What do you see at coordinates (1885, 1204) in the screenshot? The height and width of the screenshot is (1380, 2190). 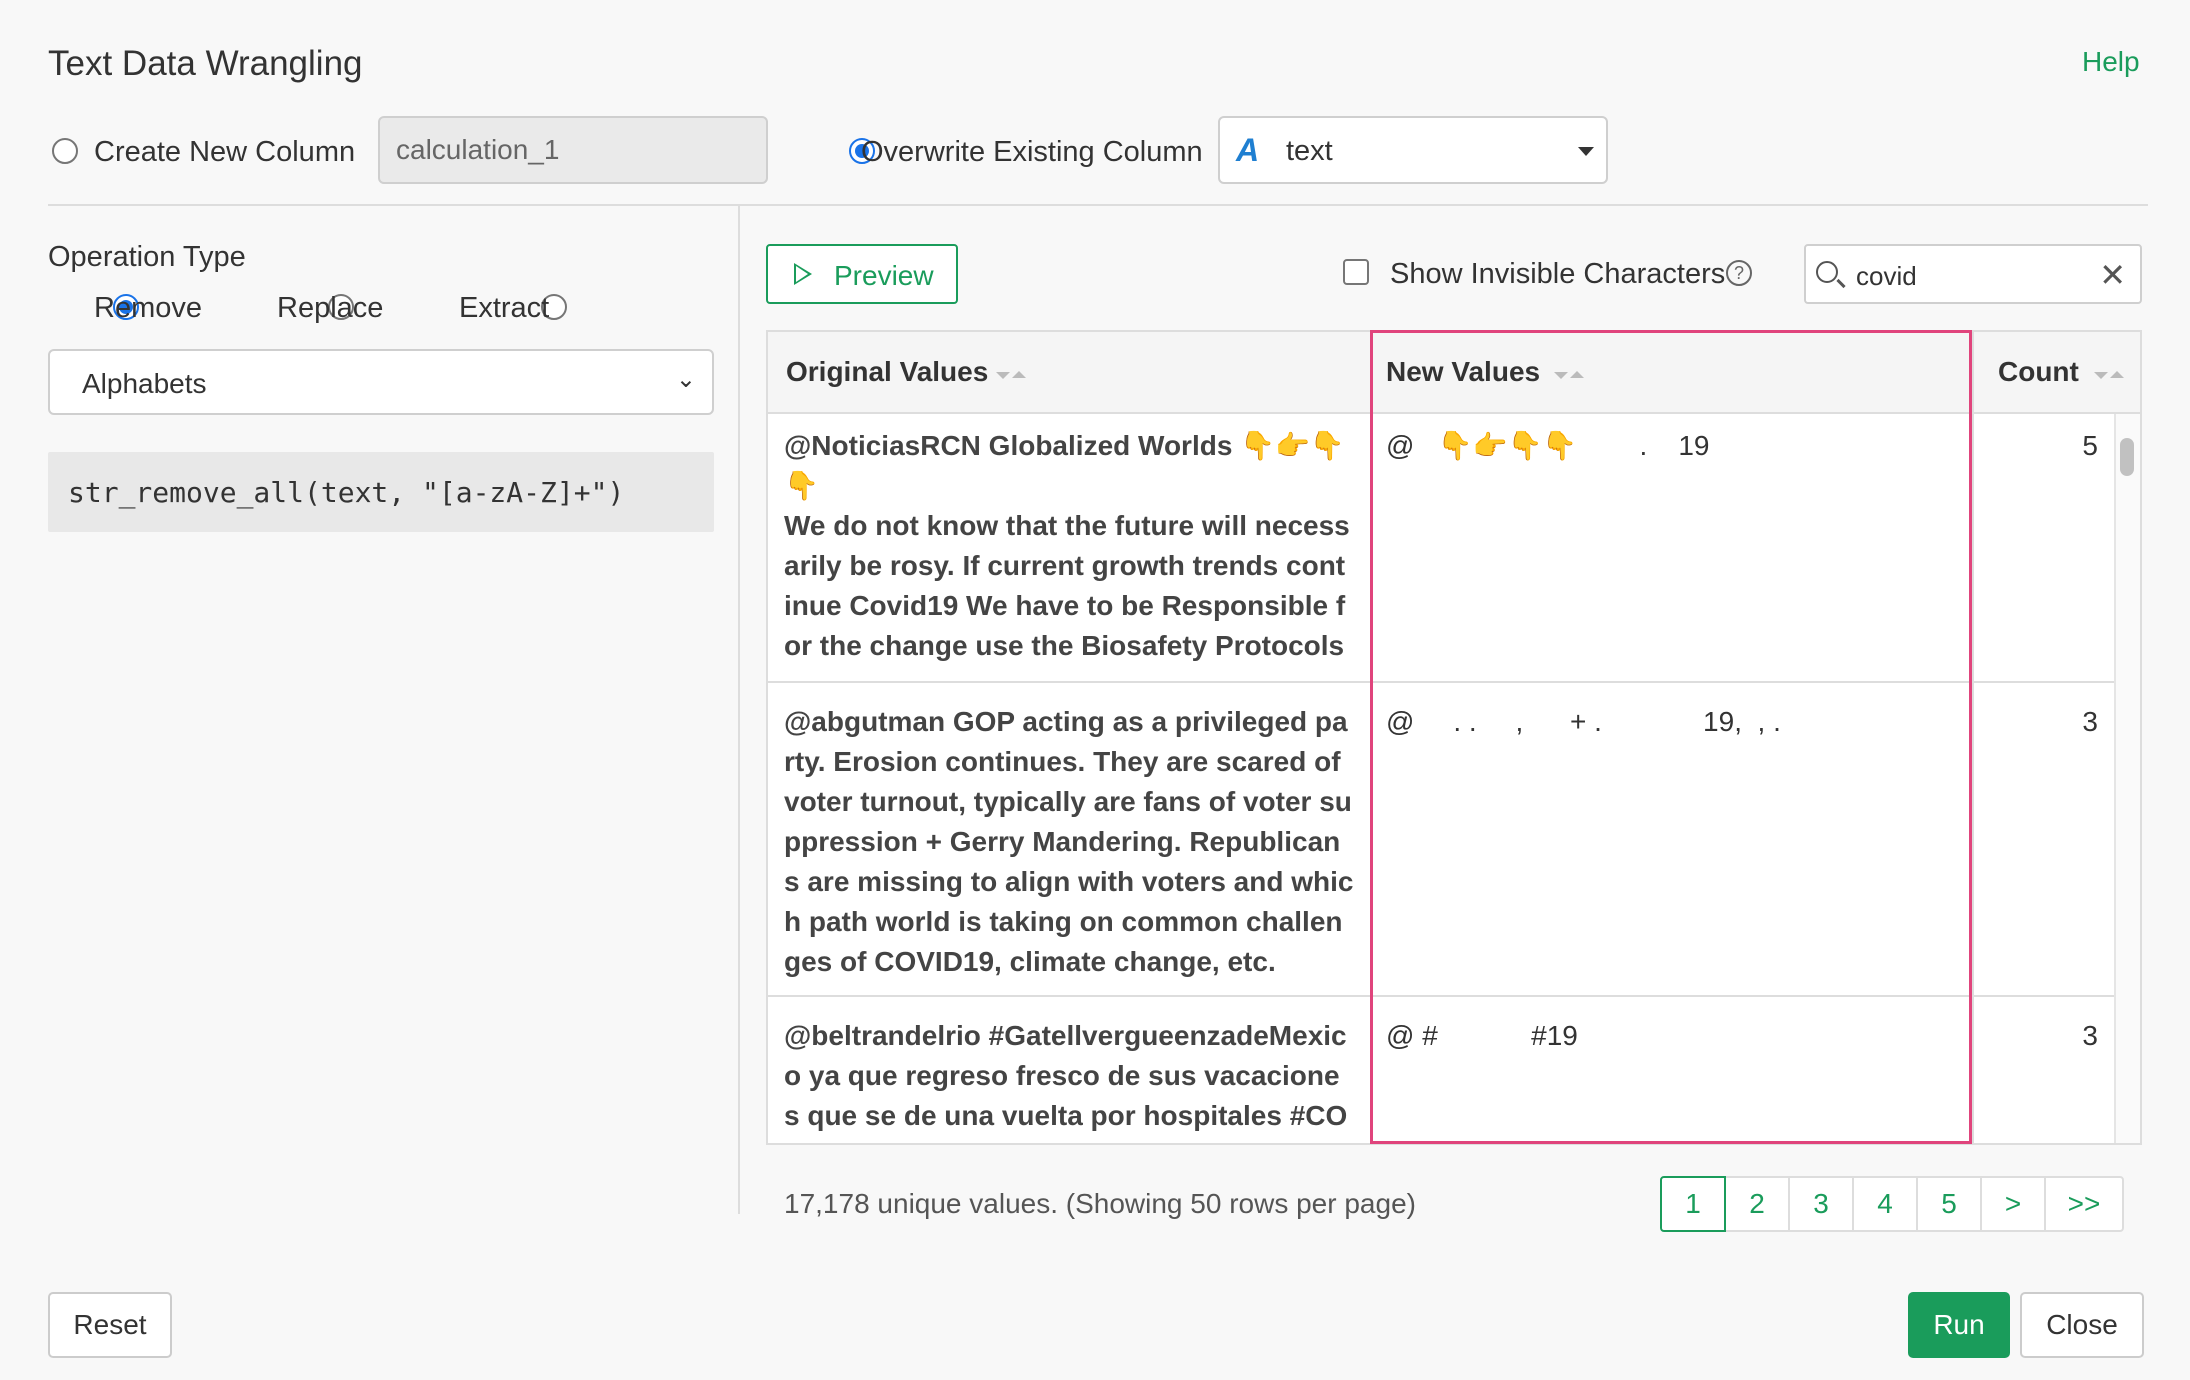 I see `page-4-button: 4` at bounding box center [1885, 1204].